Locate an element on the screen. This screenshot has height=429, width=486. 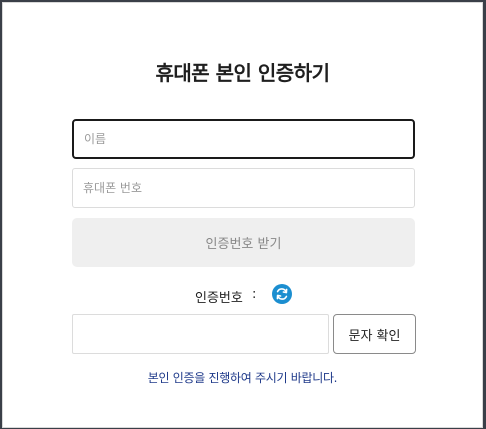
phone-number-input is located at coordinates (243, 188).